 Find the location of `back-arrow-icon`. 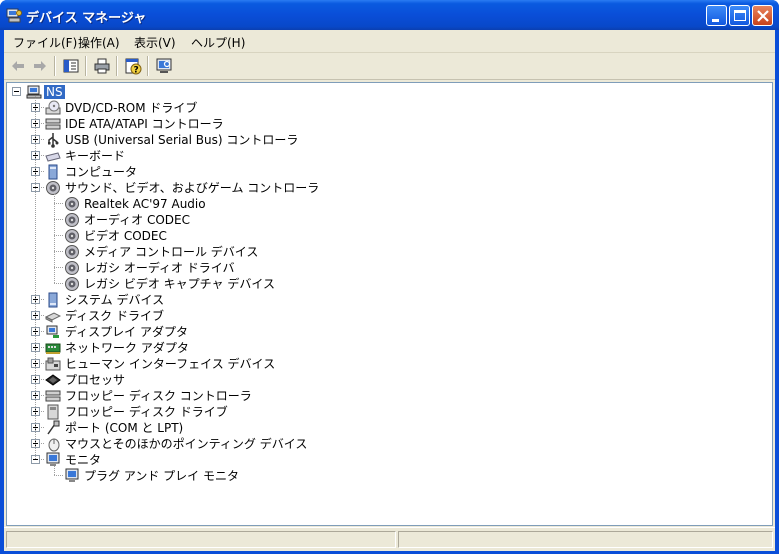

back-arrow-icon is located at coordinates (18, 66).